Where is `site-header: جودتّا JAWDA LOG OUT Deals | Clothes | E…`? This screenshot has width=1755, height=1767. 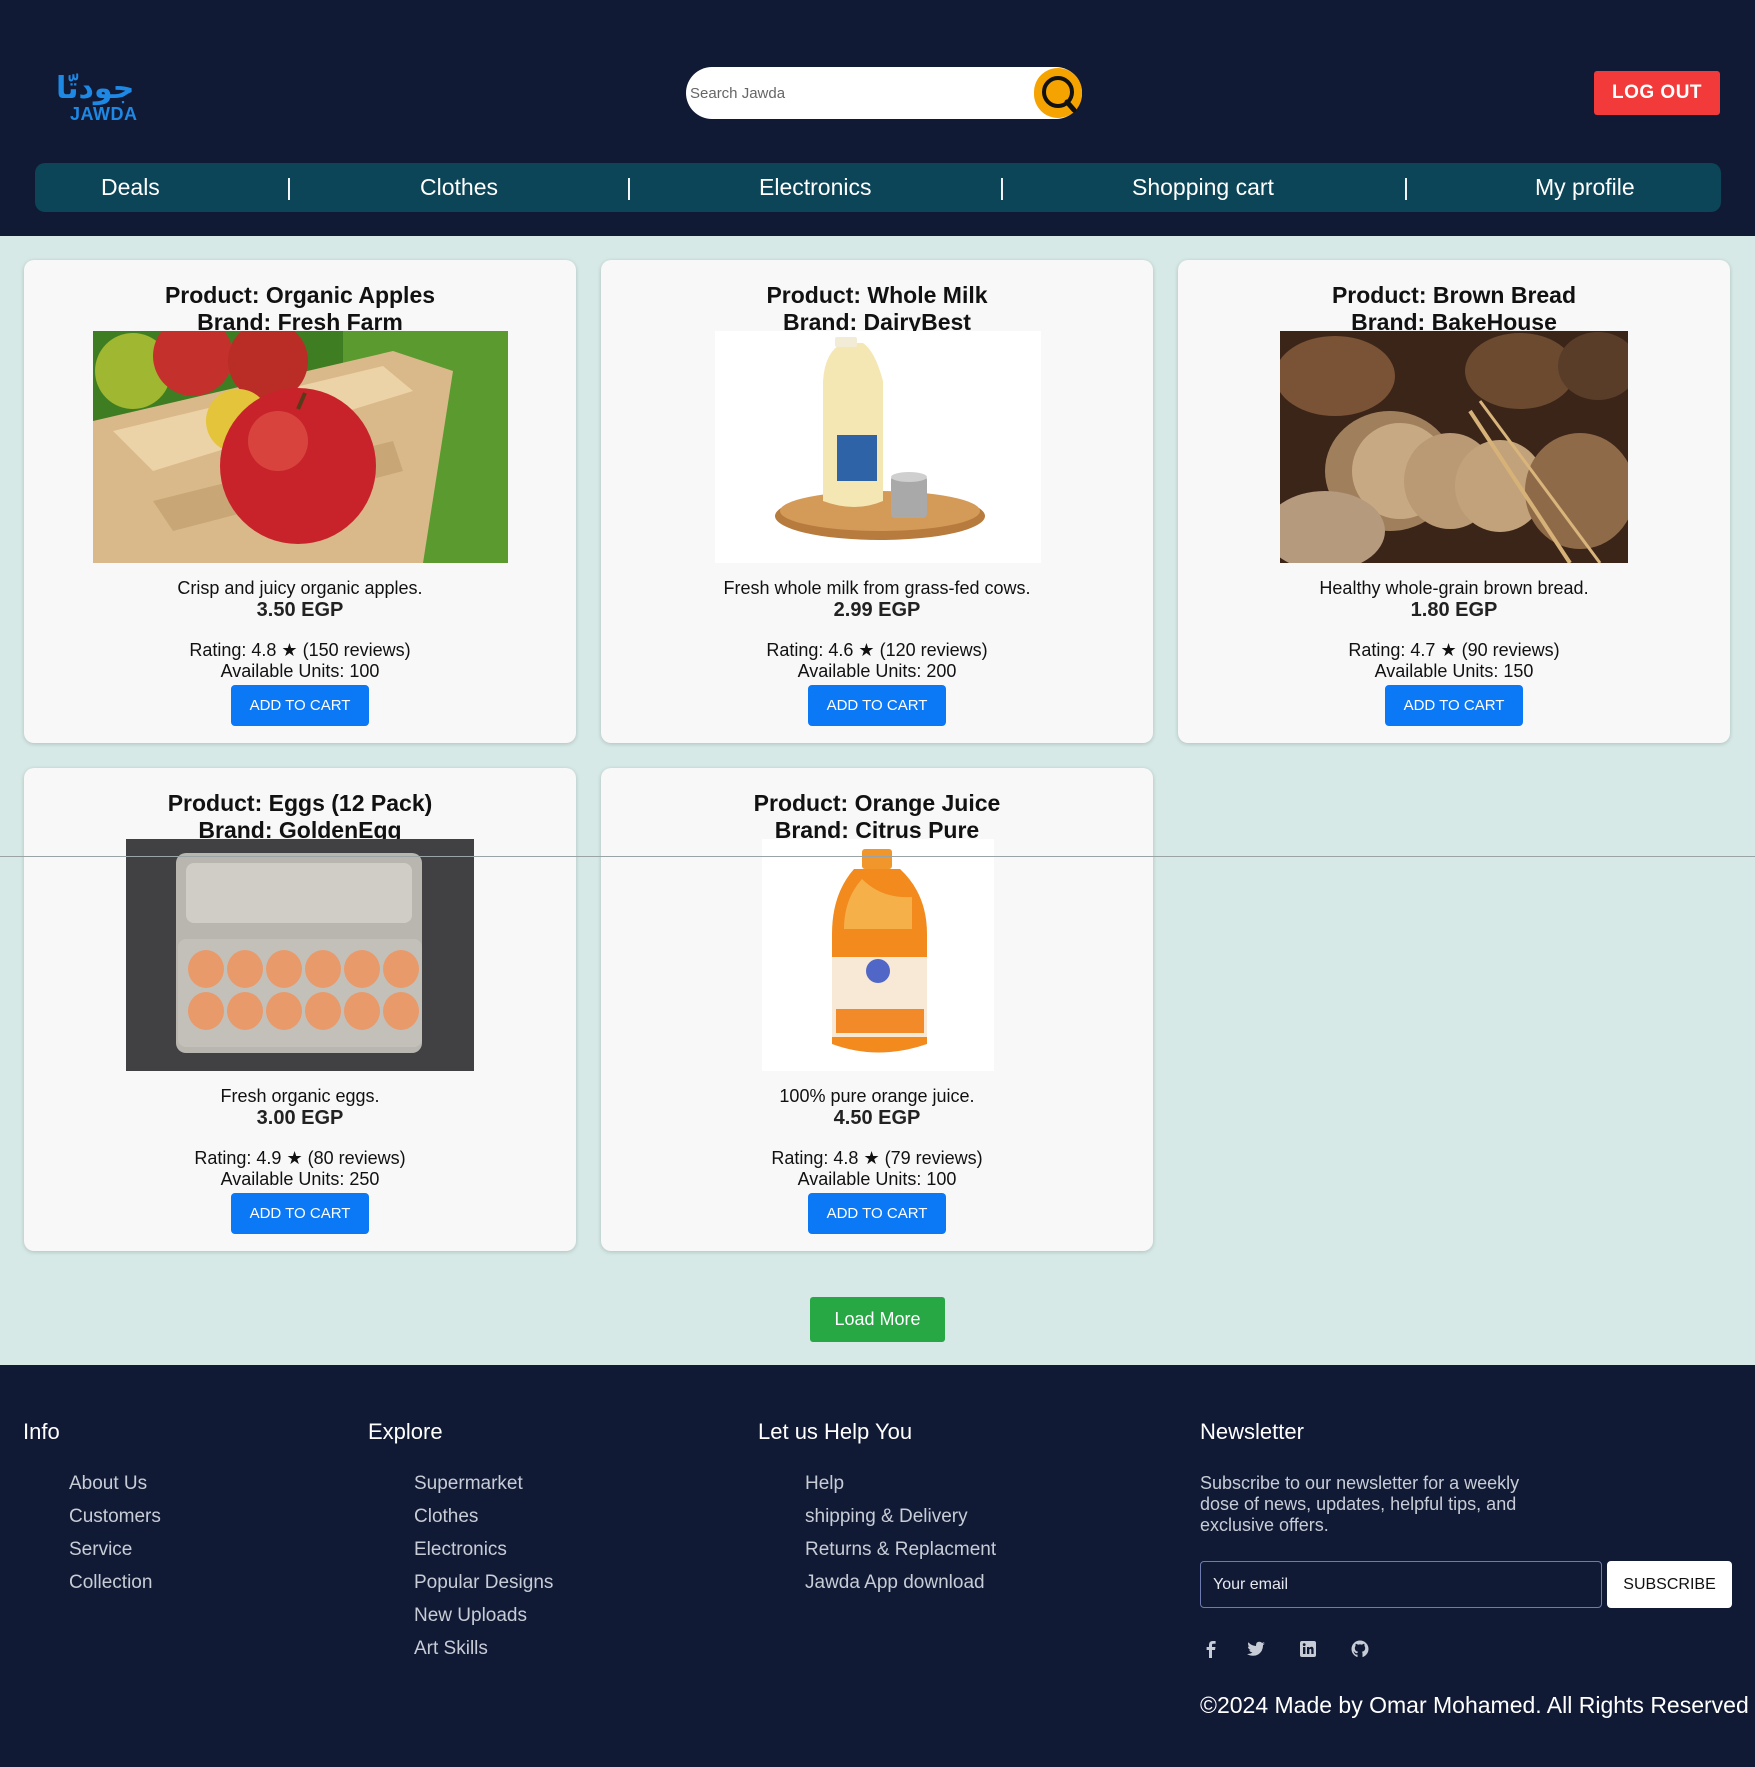 site-header: جودتّا JAWDA LOG OUT Deals | Clothes | E… is located at coordinates (877, 118).